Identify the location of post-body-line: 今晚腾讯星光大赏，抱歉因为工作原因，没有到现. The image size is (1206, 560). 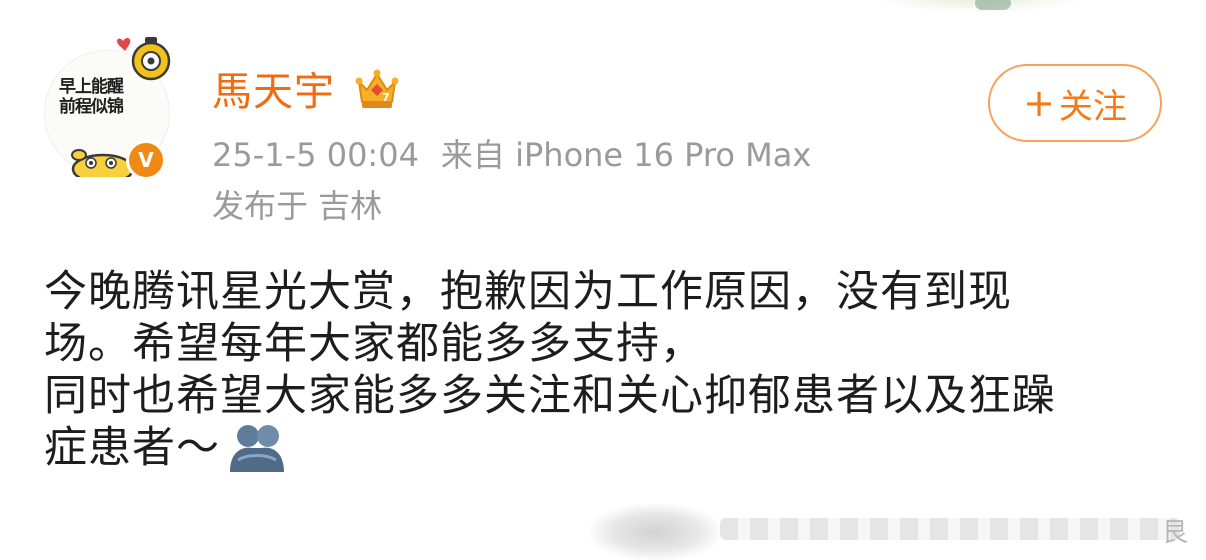
(528, 292).